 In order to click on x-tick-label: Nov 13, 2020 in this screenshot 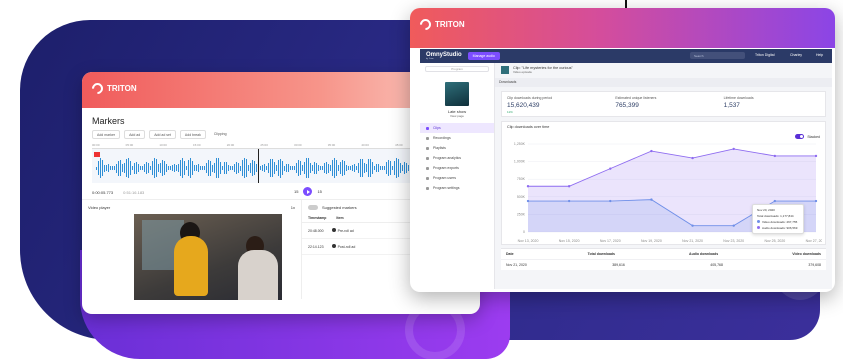, I will do `click(528, 241)`.